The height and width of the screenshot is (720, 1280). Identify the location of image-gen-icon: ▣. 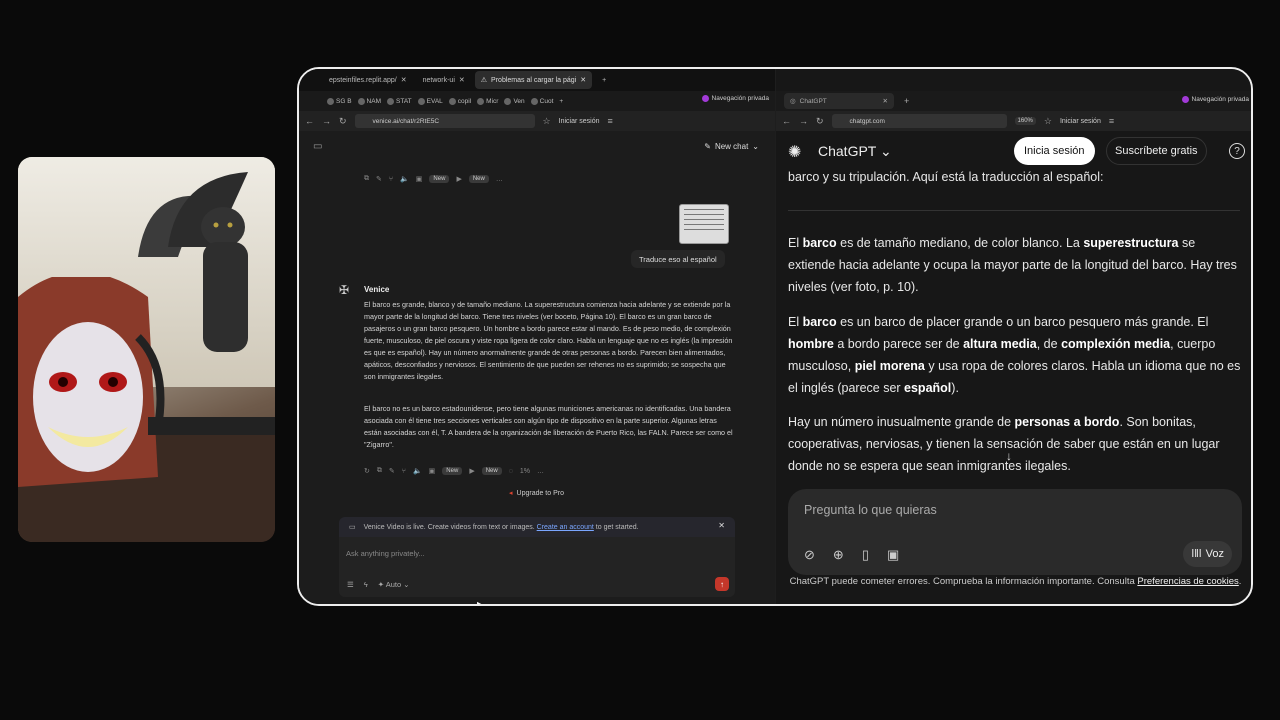
(893, 555).